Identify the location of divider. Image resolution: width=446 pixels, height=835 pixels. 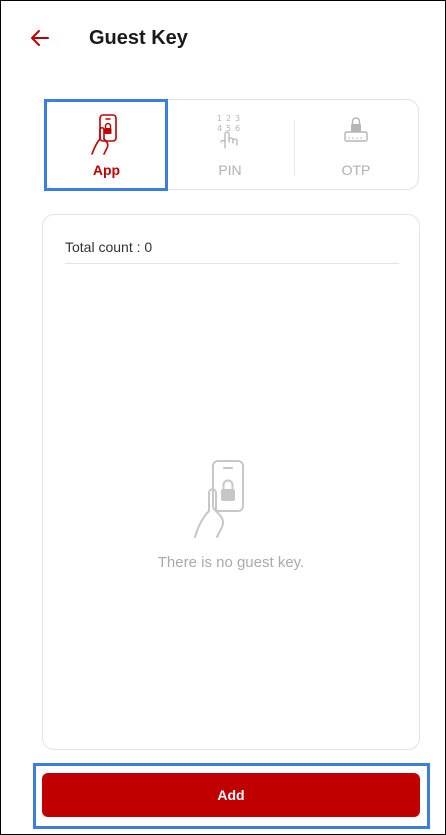
(232, 263).